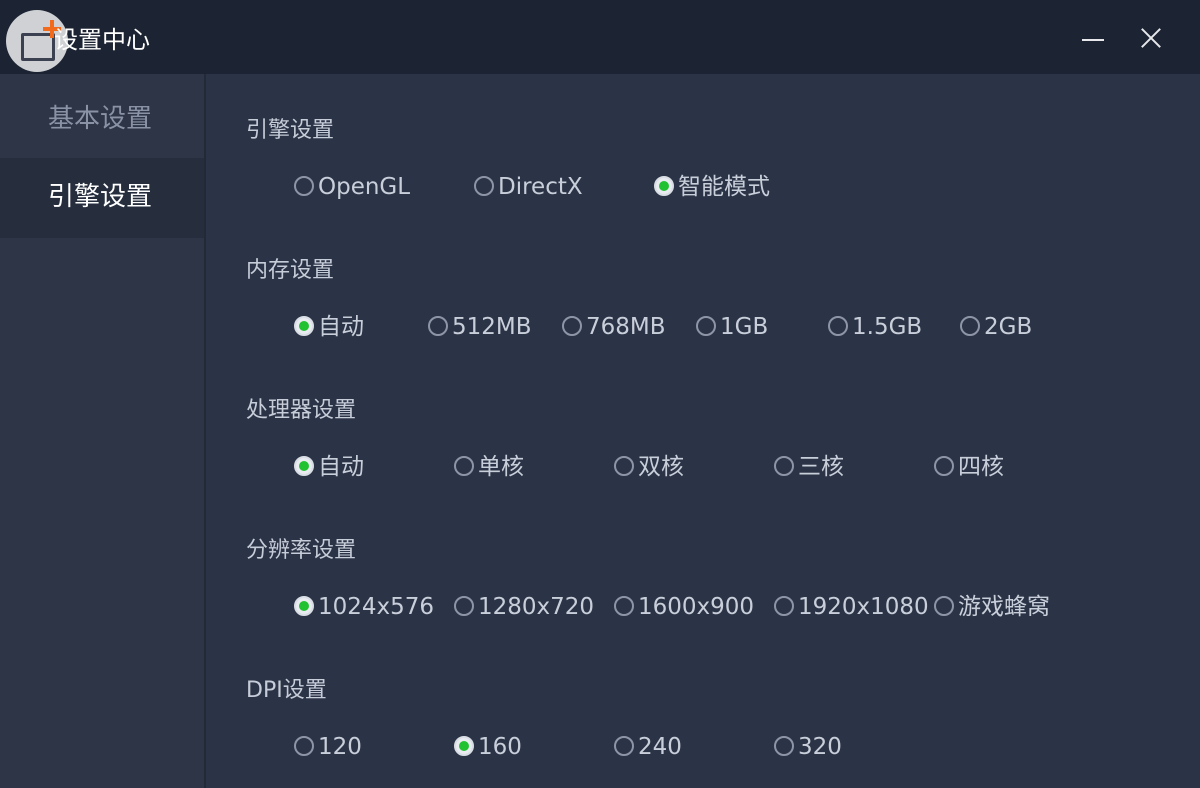 This screenshot has width=1200, height=788. I want to click on engine-section-title: 引擎设置, so click(290, 130).